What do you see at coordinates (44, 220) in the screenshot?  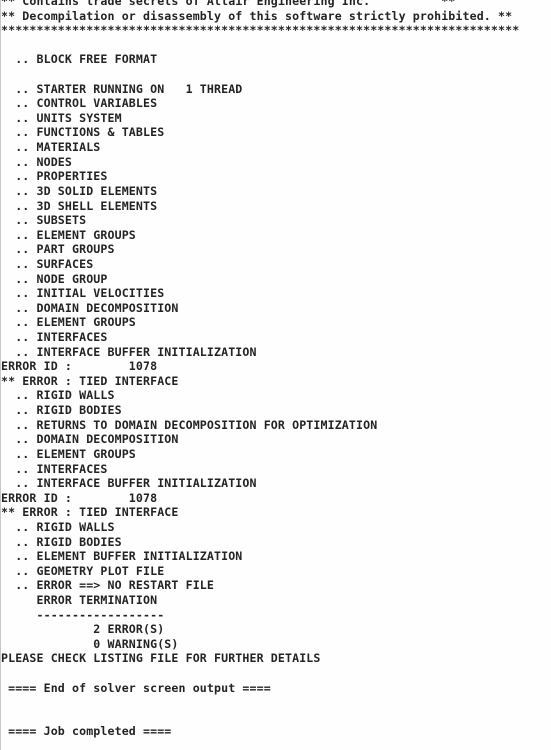 I see `console-line: .. SUBSETS` at bounding box center [44, 220].